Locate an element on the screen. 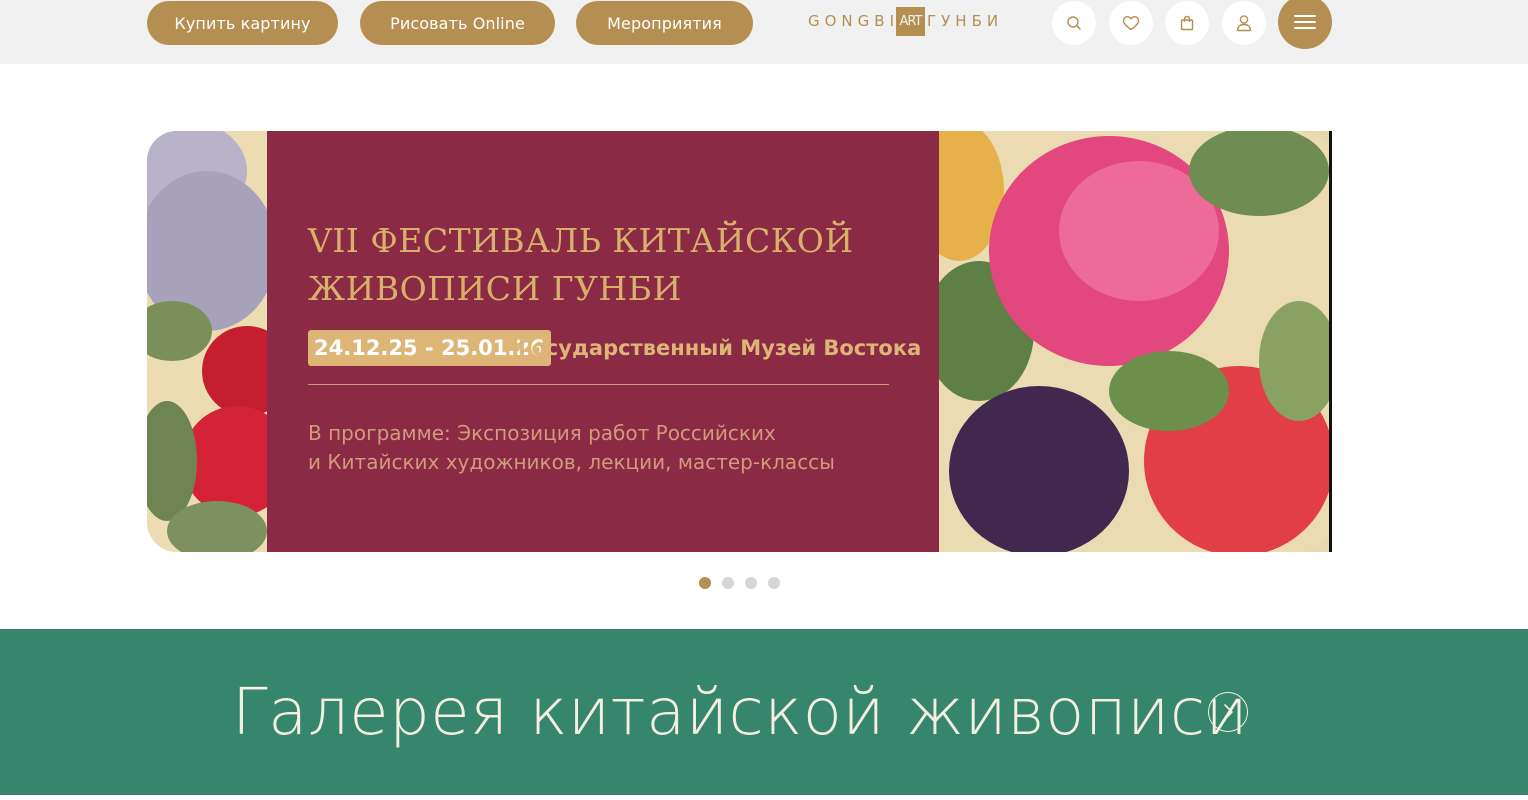 This screenshot has width=1528, height=800. banner-flowers-right is located at coordinates (1122, 341).